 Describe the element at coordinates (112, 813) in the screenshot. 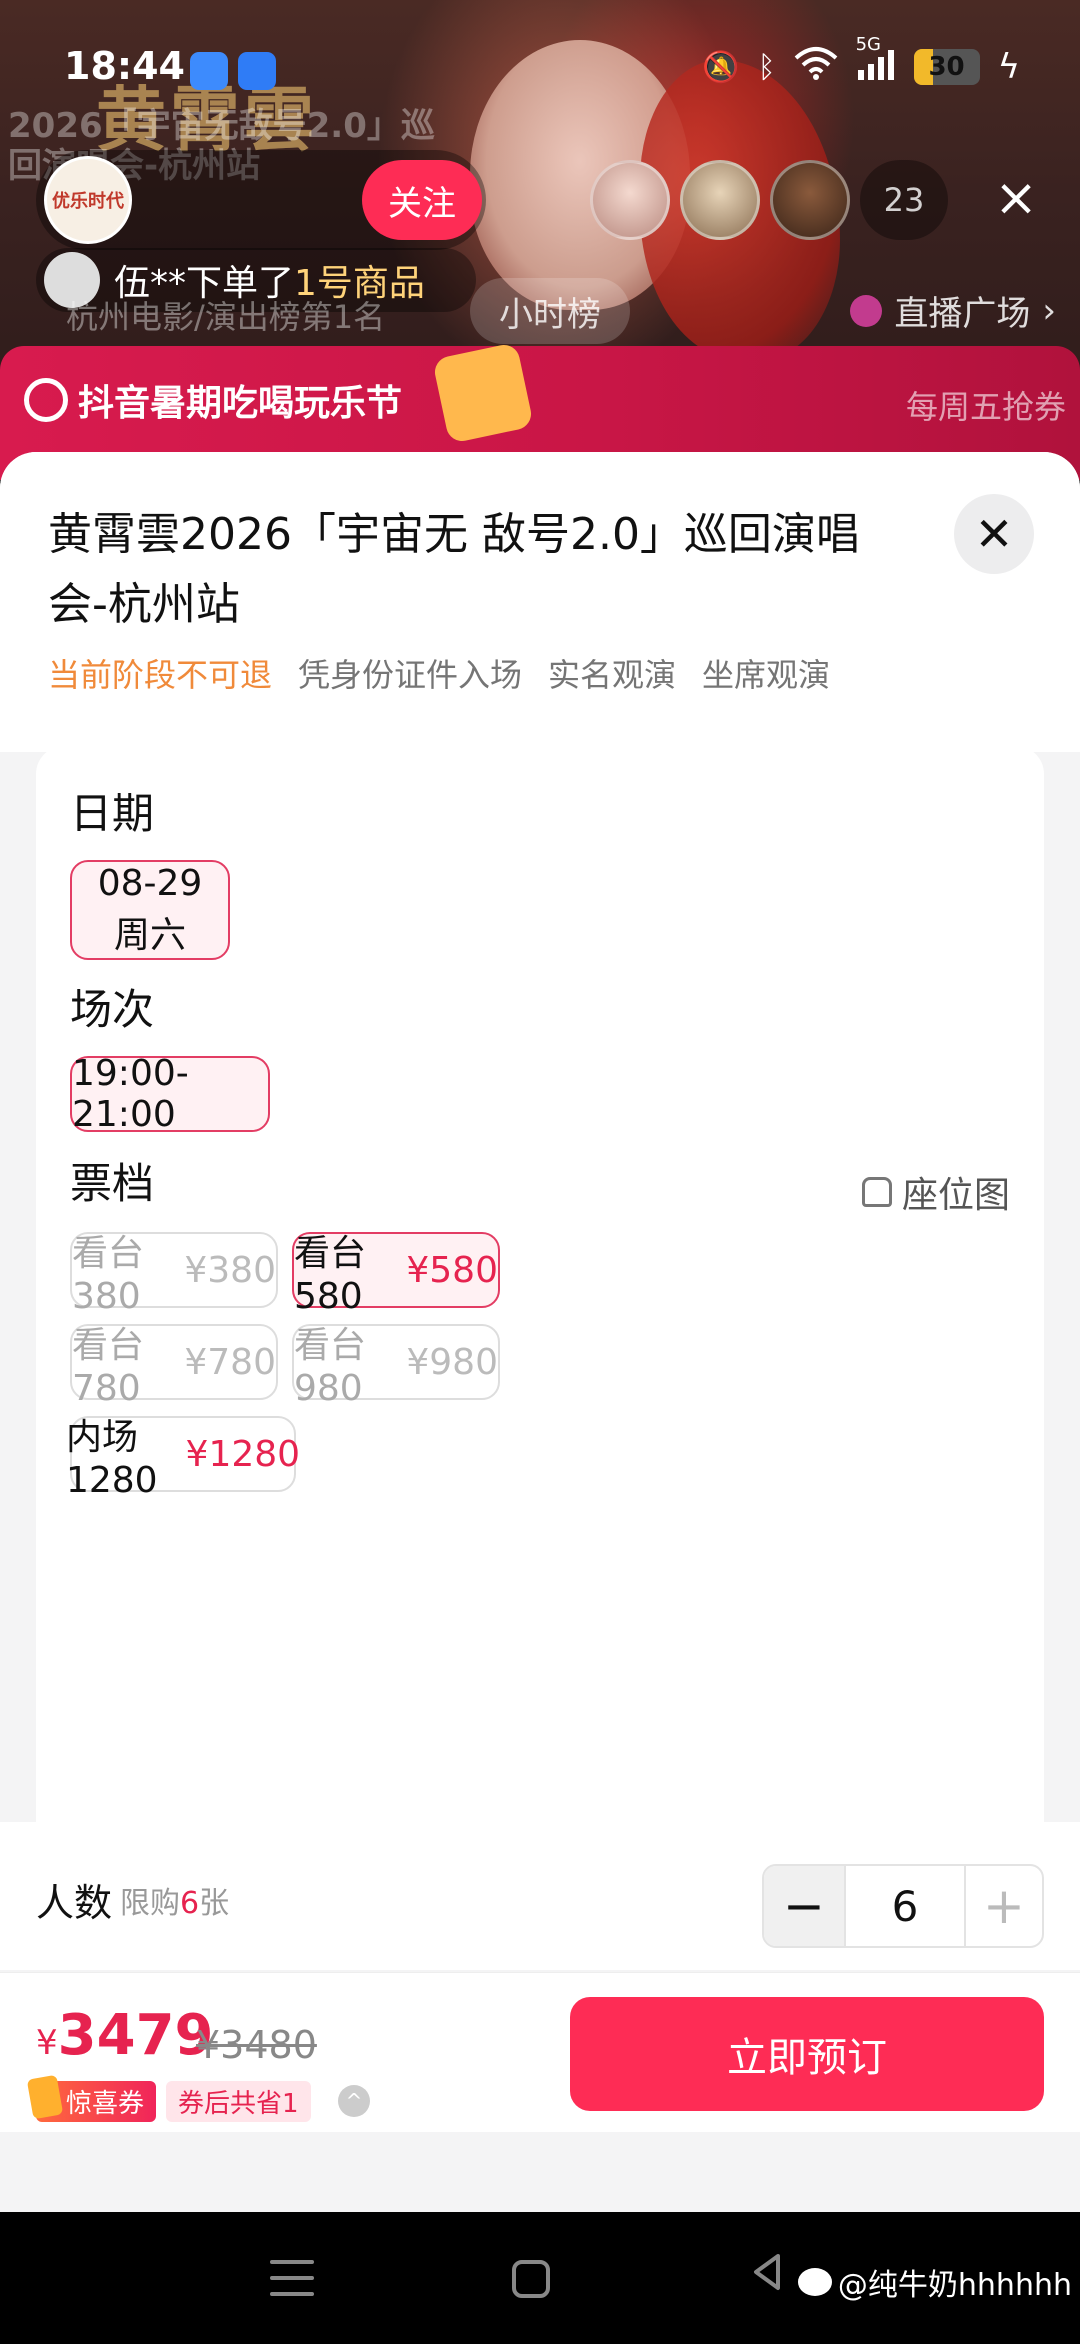

I see `date-section-label: 日期` at that location.